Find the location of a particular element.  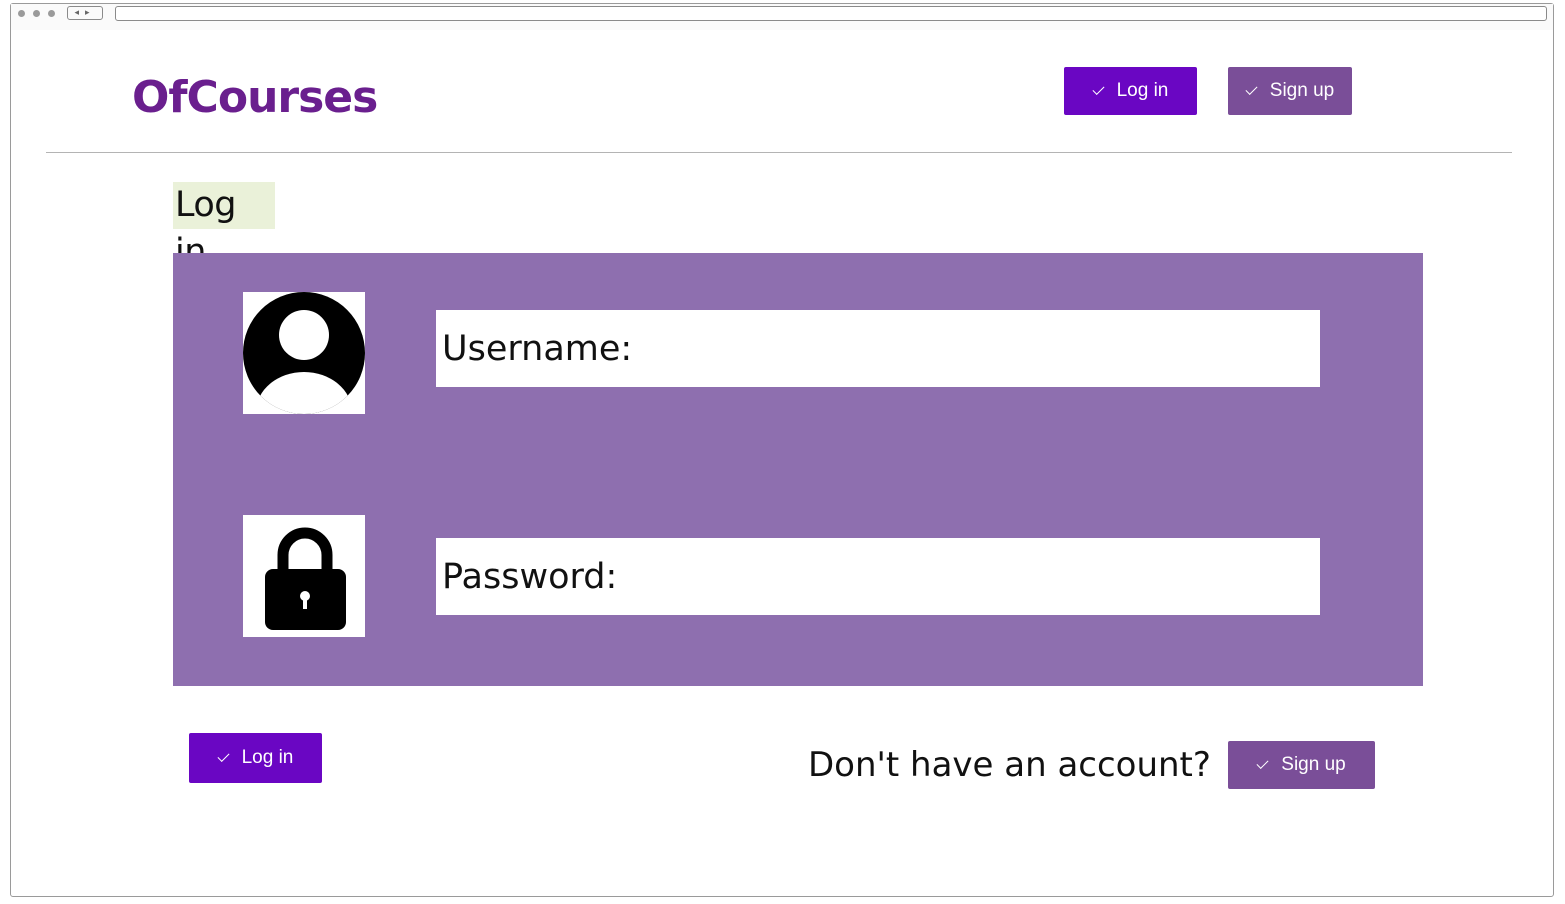

header-divider is located at coordinates (779, 152).